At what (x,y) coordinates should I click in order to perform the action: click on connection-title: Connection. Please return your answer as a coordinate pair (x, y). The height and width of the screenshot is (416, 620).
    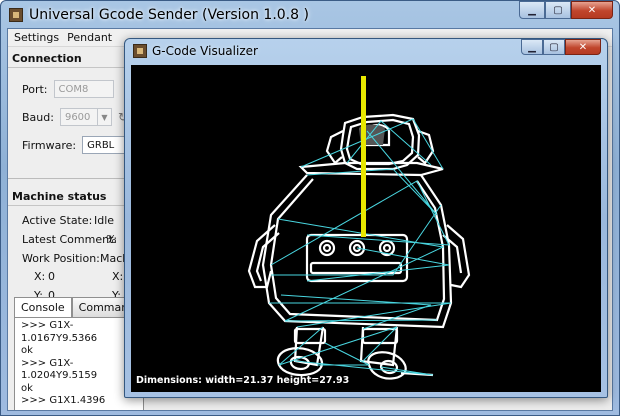
    Looking at the image, I should click on (47, 58).